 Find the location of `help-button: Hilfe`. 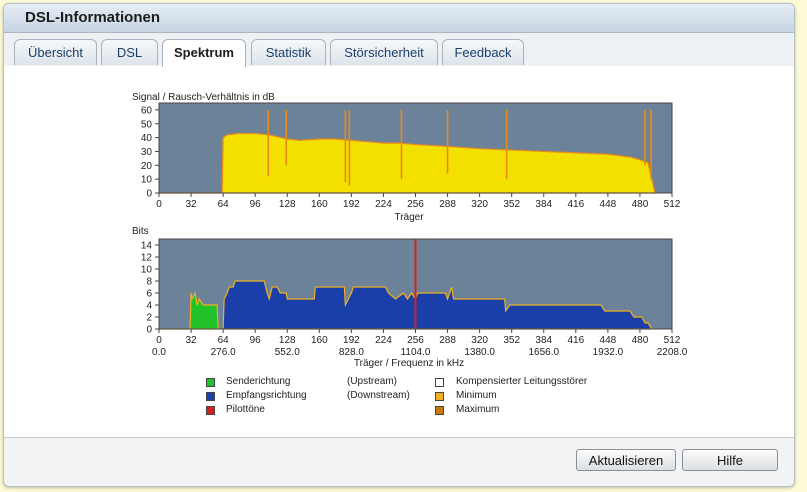

help-button: Hilfe is located at coordinates (730, 460).